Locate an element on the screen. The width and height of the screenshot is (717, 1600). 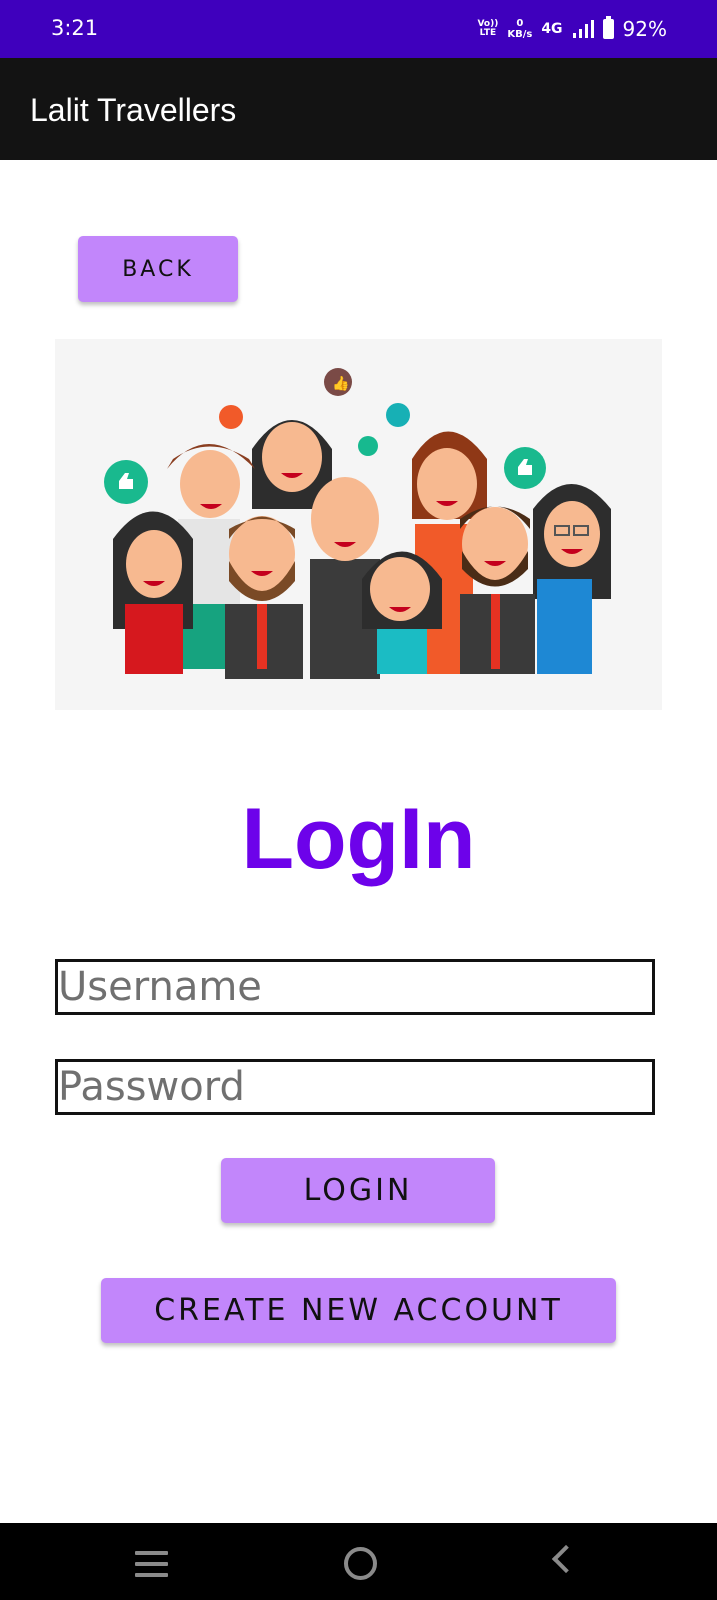
back-icon is located at coordinates (566, 1559).